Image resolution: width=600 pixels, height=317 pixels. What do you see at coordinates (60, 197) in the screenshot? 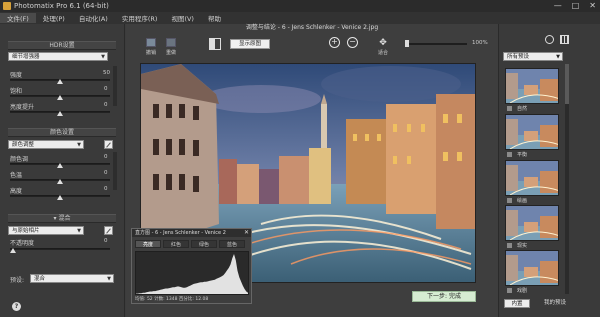
I see `height-slider-handle` at bounding box center [60, 197].